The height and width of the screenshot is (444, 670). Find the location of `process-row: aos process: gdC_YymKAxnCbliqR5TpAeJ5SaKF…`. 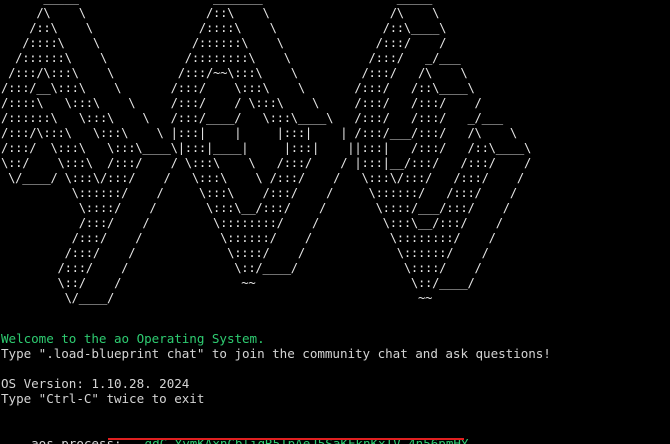

process-row: aos process: gdC_YymKAxnCbliqR5TpAeJ5SaKF… is located at coordinates (234, 432).